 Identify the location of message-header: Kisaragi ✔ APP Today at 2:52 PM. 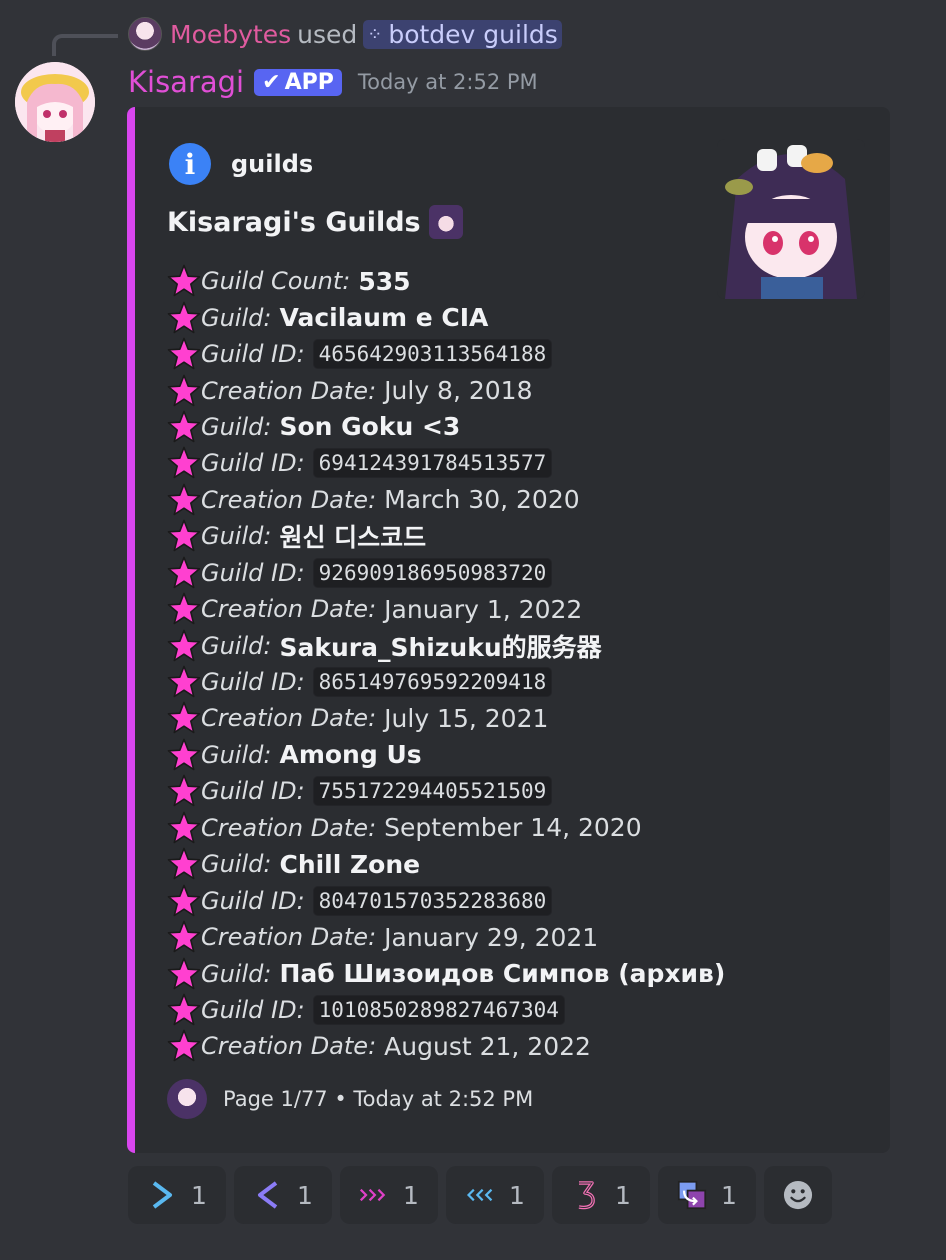
(333, 82).